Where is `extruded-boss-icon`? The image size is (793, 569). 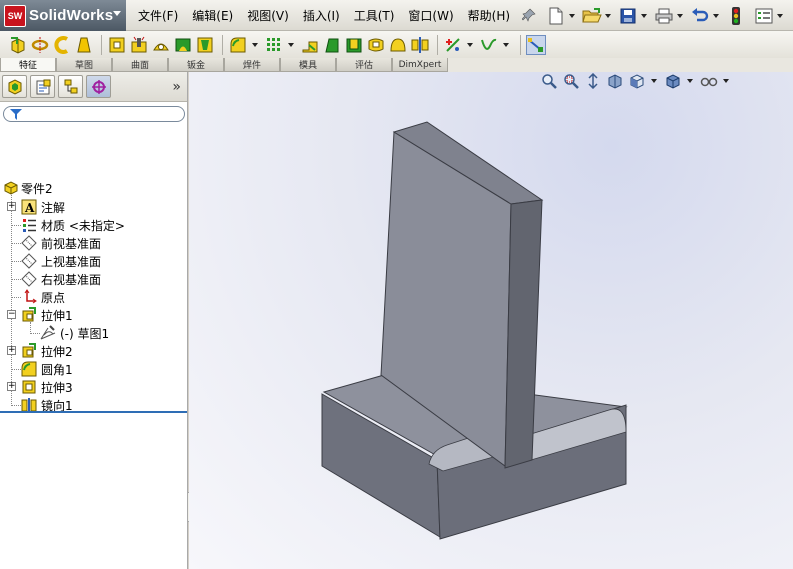 extruded-boss-icon is located at coordinates (18, 45).